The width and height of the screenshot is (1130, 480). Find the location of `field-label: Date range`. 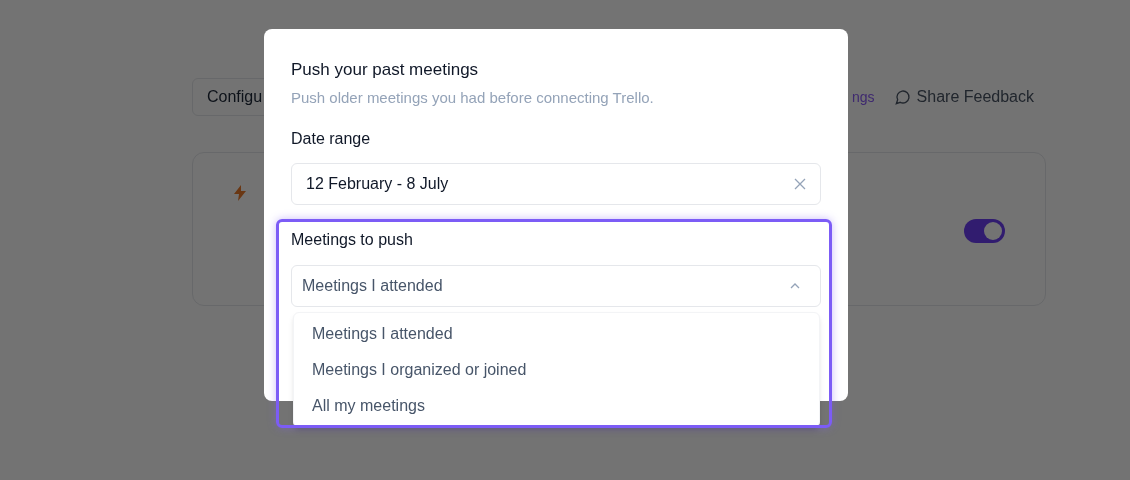

field-label: Date range is located at coordinates (331, 139).